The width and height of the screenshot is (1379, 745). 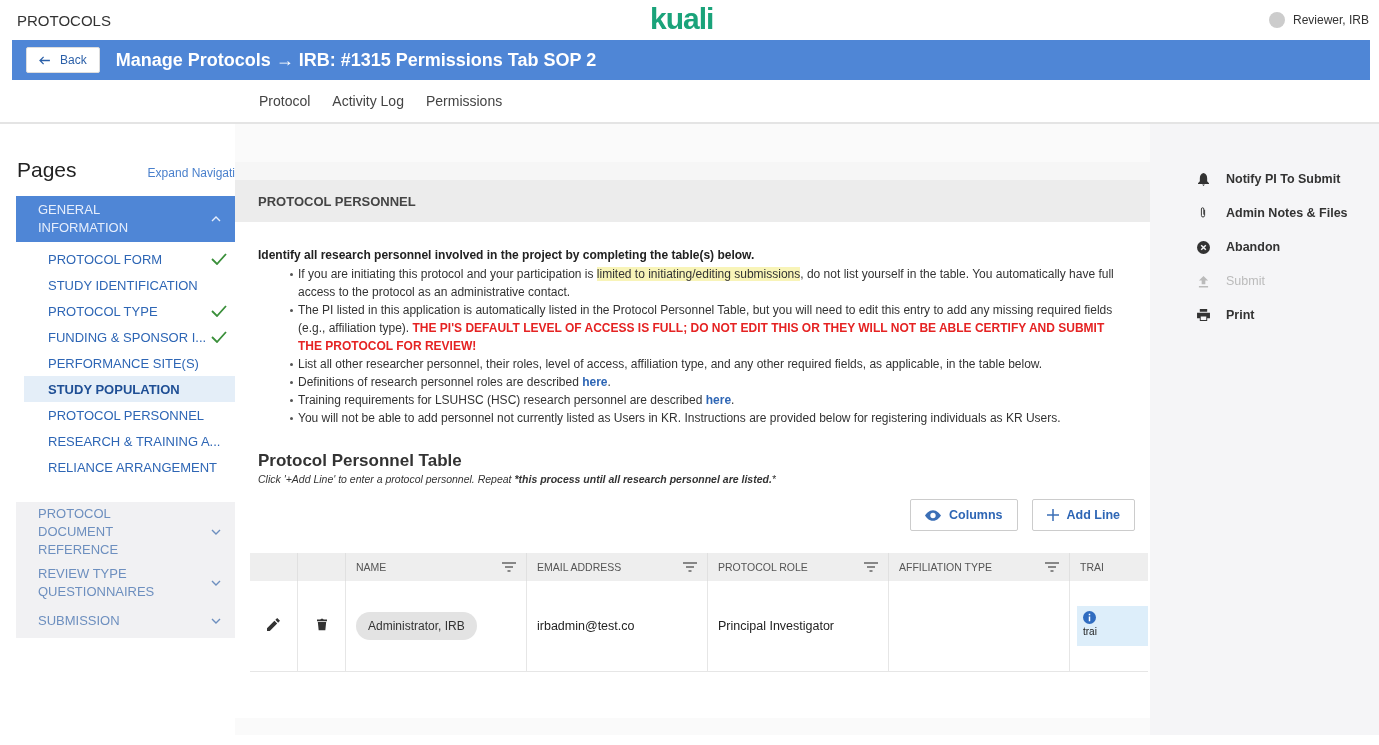 I want to click on action-item: Admin Notes & Files, so click(x=1287, y=213).